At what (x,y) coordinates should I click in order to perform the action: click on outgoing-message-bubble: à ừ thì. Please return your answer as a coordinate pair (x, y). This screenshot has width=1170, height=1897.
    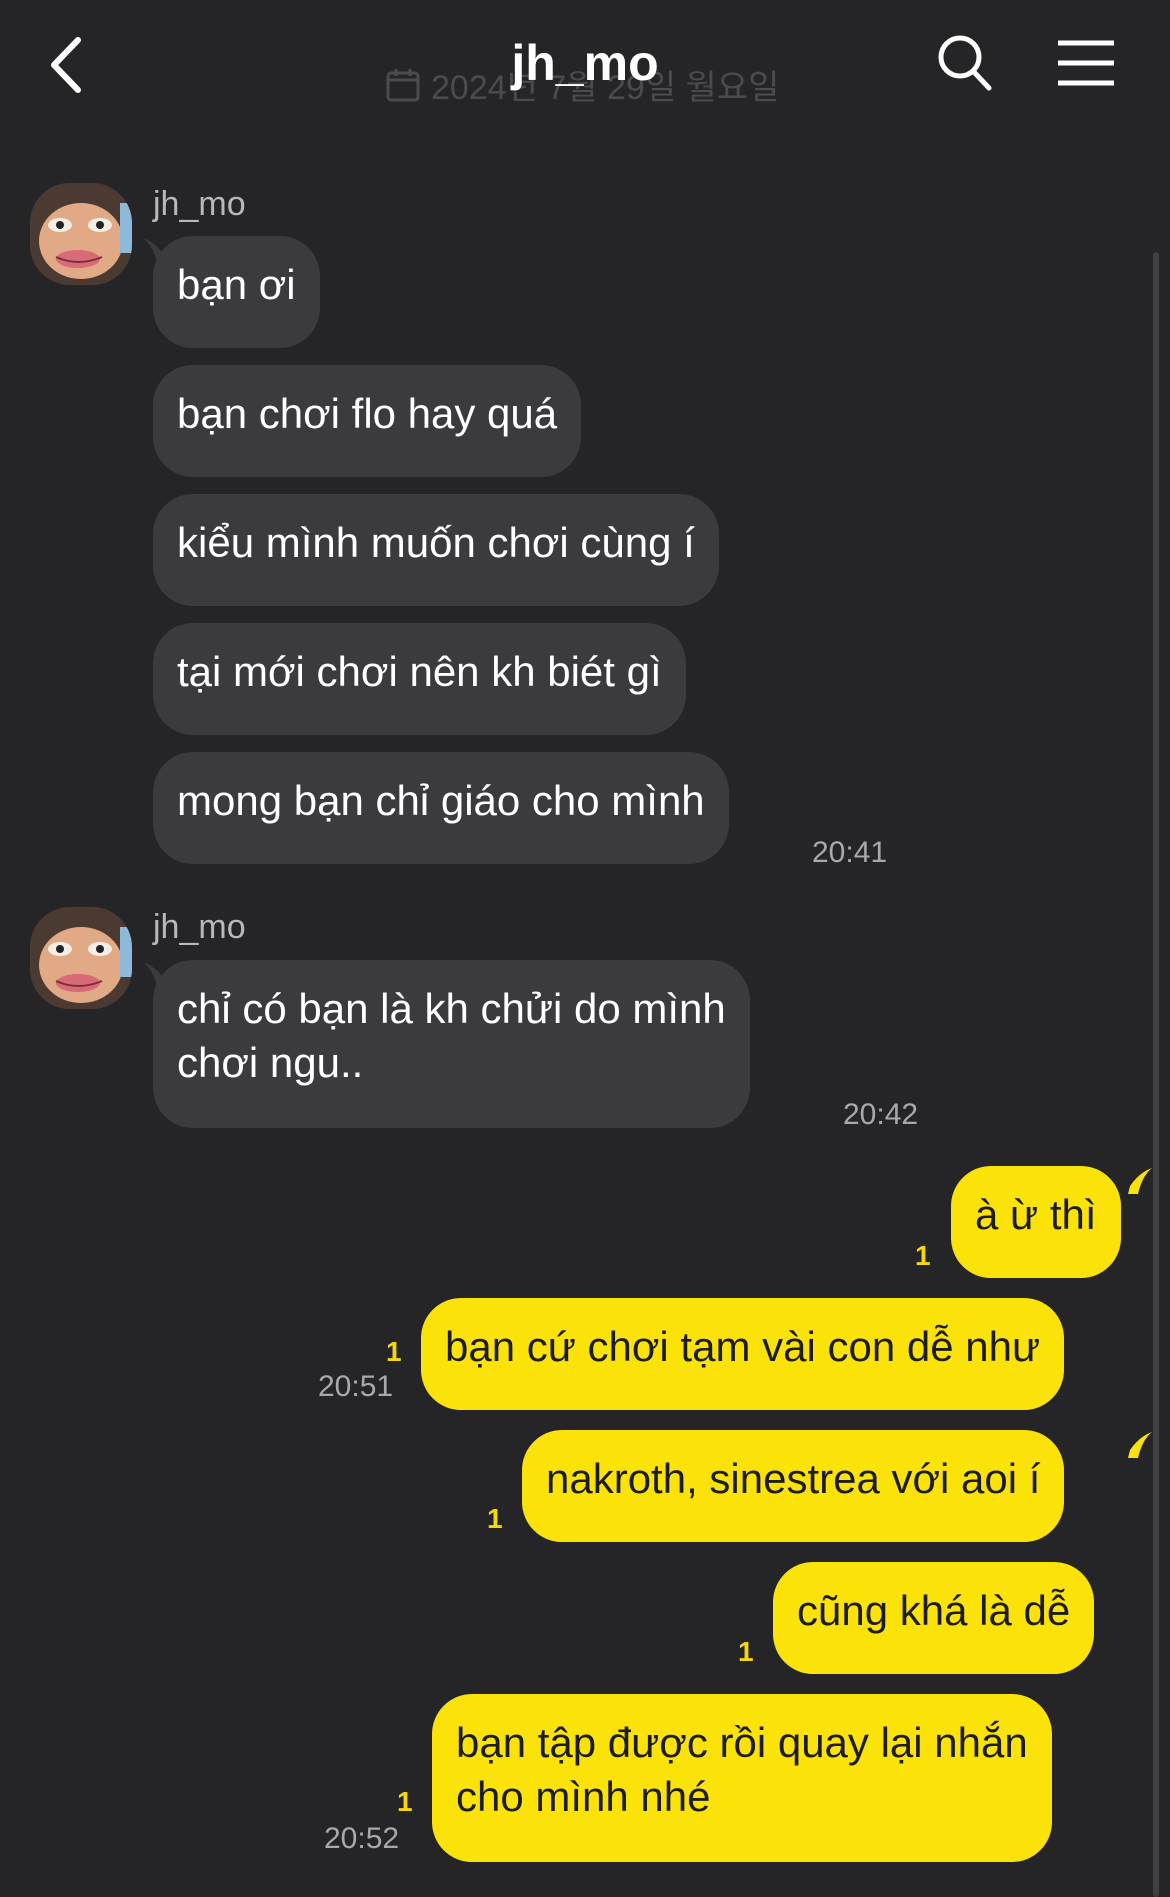
    Looking at the image, I should click on (1036, 1222).